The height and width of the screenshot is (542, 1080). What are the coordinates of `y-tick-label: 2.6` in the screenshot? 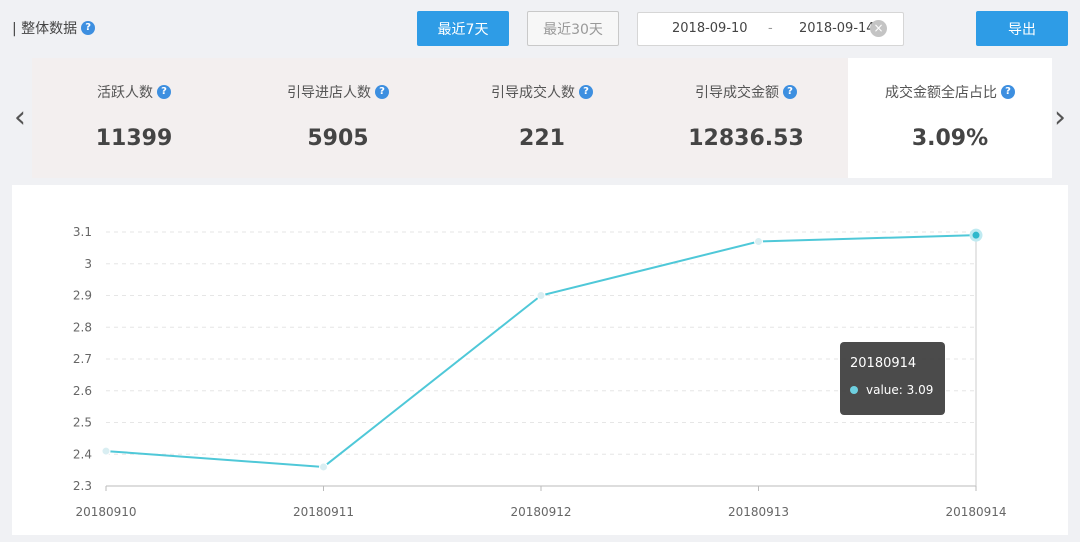 It's located at (82, 391).